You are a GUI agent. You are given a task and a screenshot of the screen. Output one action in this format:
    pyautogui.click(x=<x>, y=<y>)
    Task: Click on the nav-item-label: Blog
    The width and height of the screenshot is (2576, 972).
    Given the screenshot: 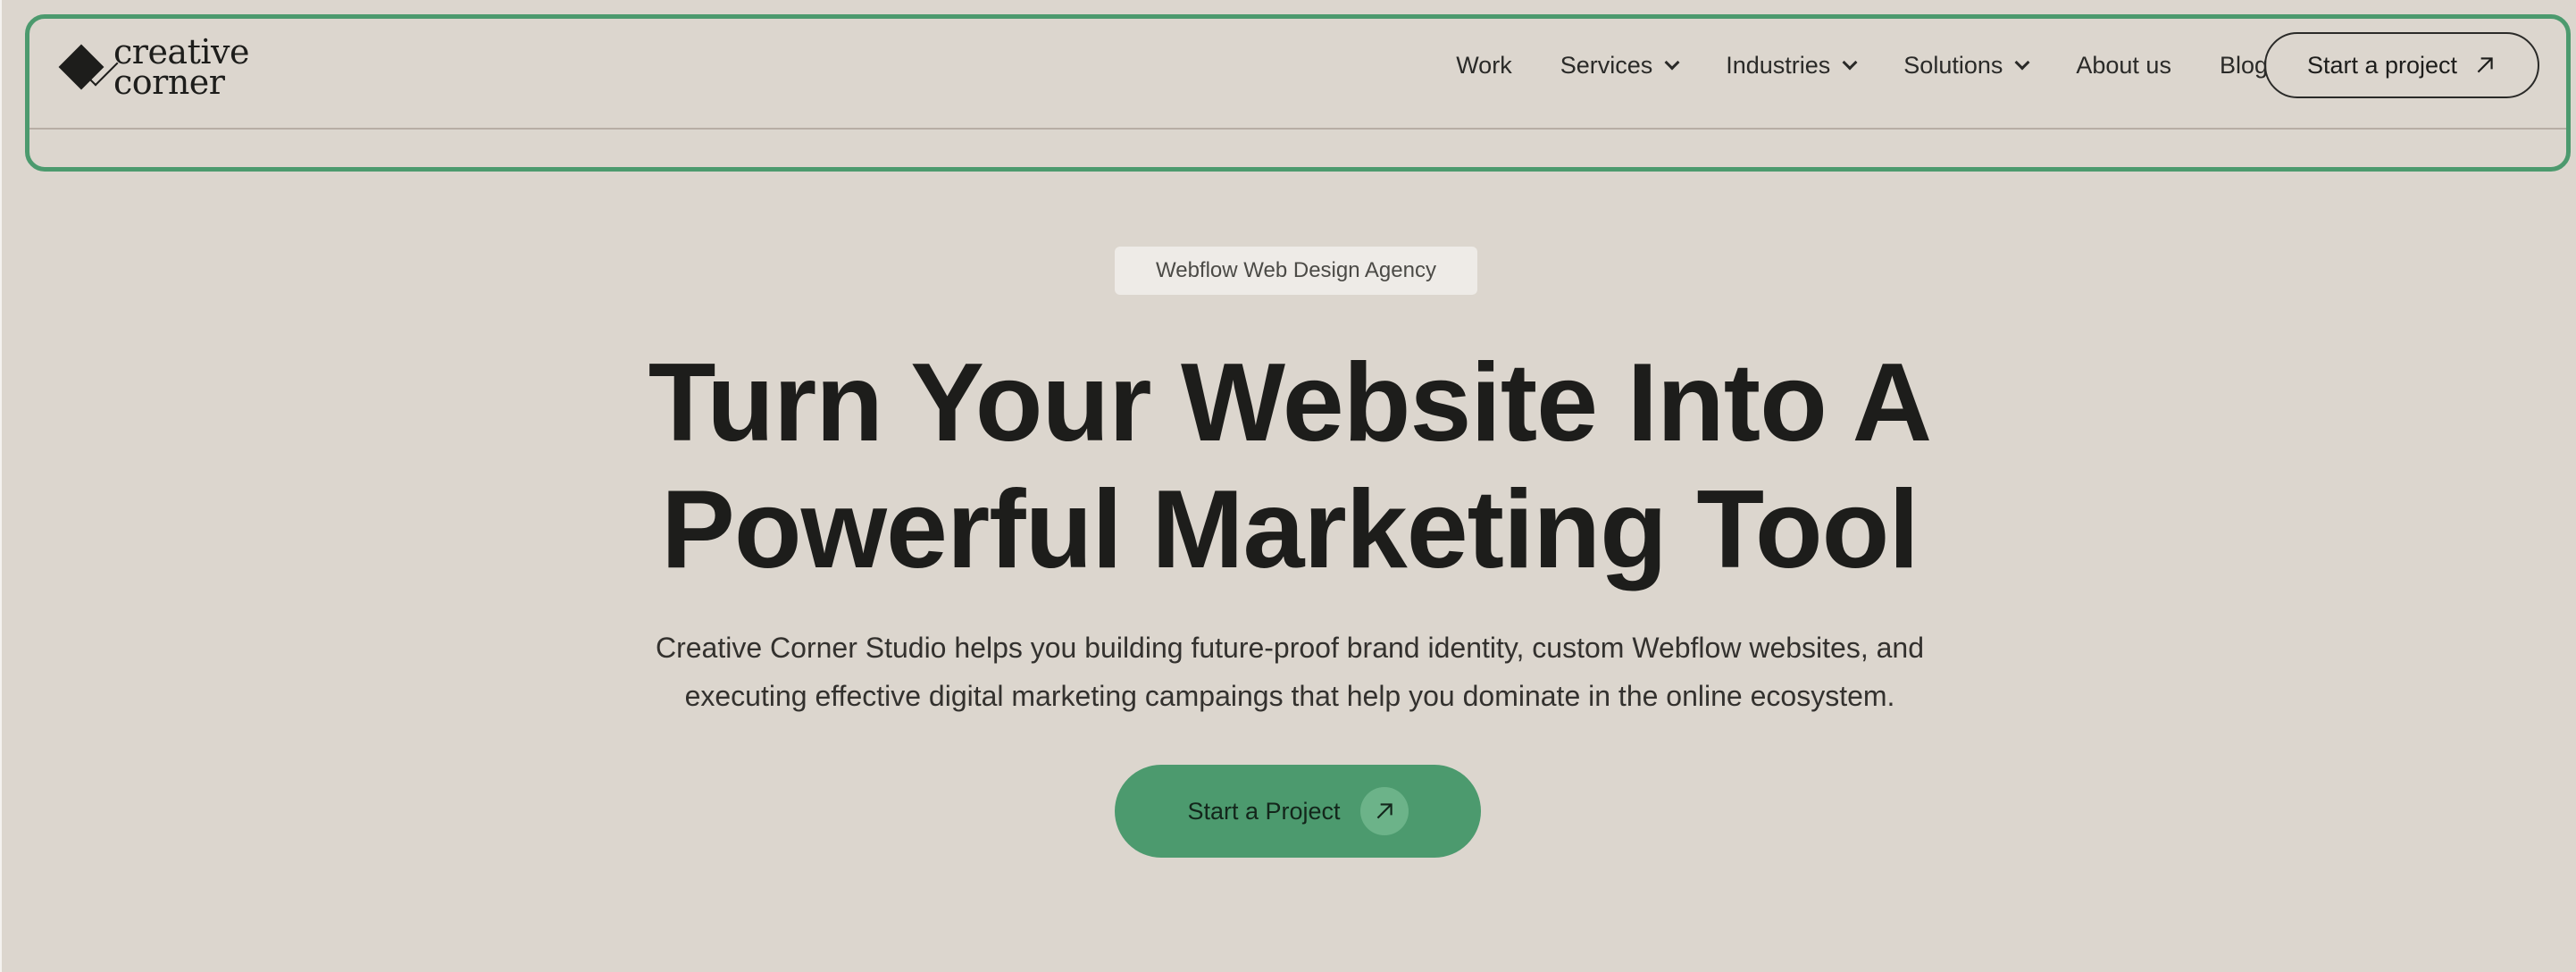 What is the action you would take?
    pyautogui.click(x=2244, y=65)
    